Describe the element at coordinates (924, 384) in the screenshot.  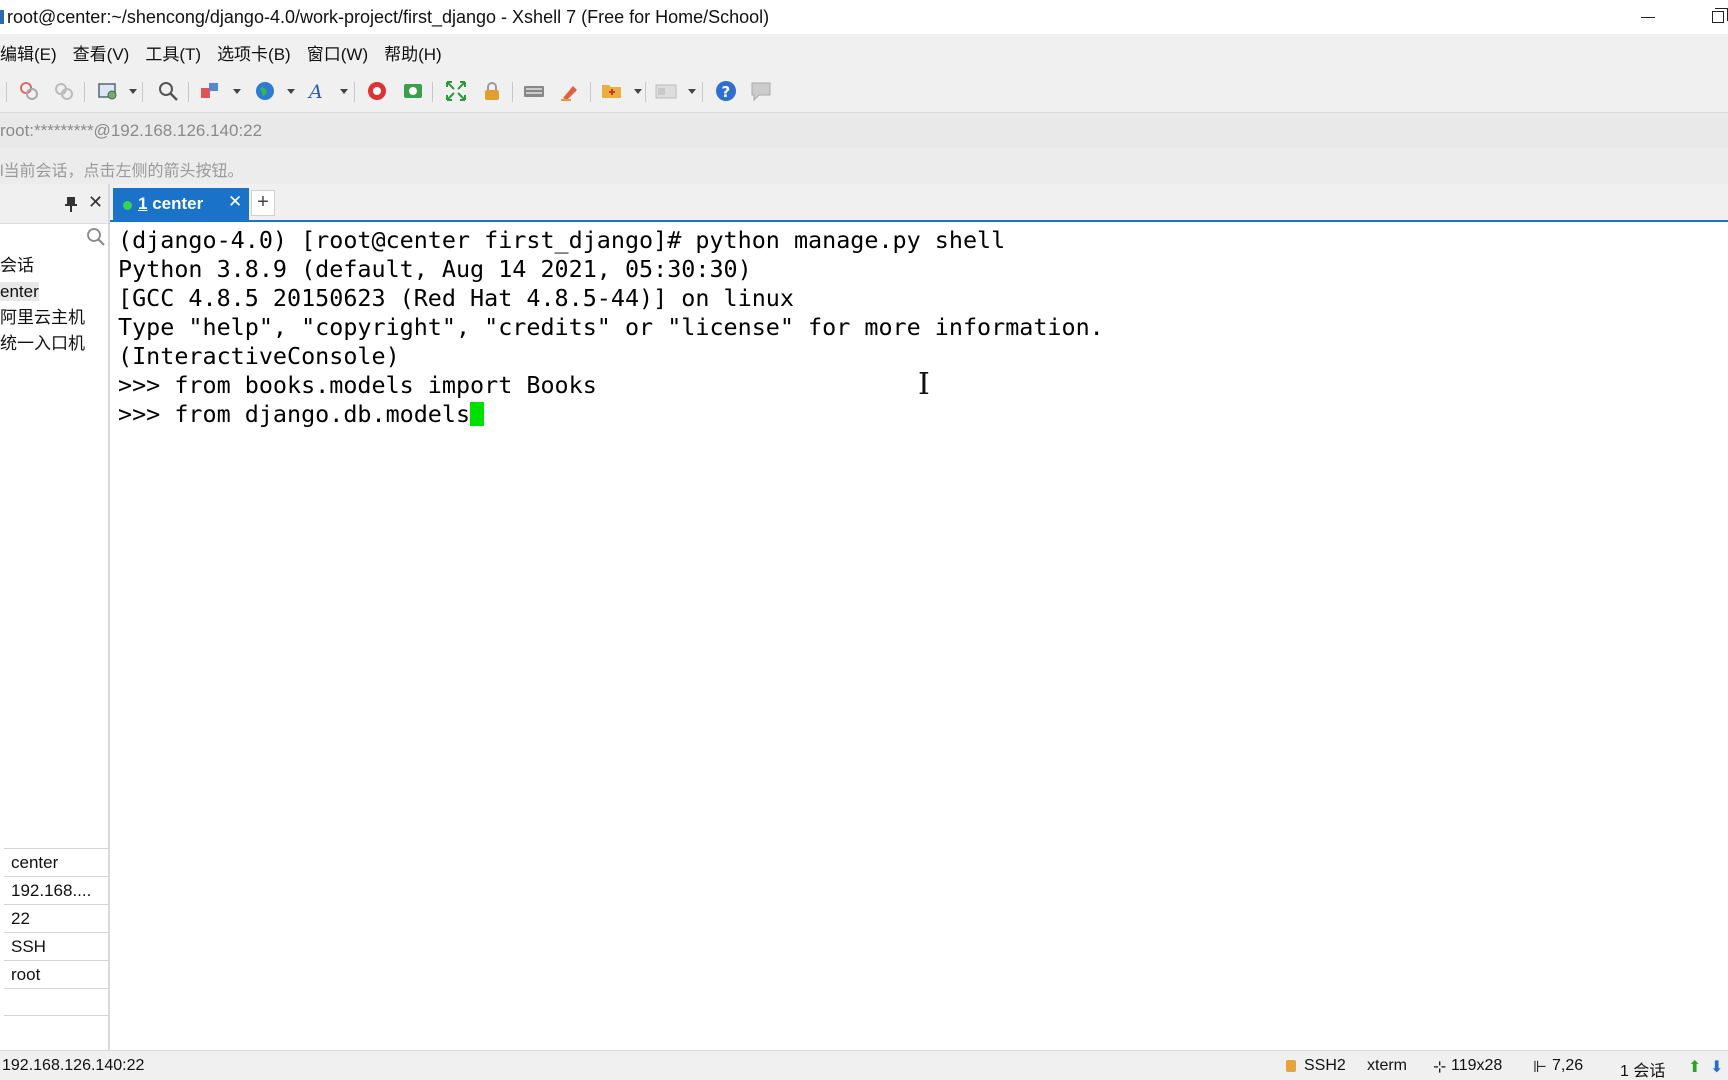
I see `ibeam-cursor-icon: I` at that location.